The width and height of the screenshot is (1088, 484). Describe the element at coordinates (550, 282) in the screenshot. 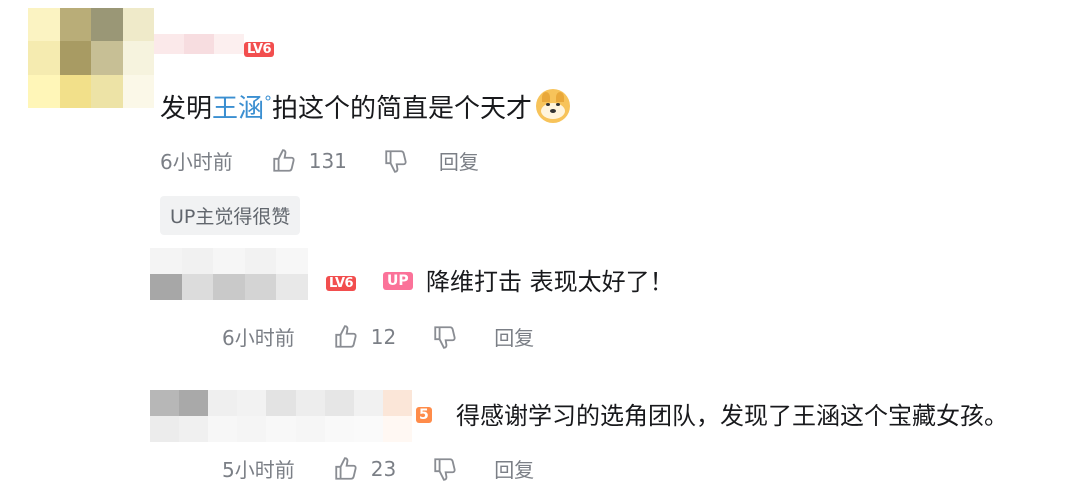

I see `reply-text: 降维打击 表现太好了！` at that location.